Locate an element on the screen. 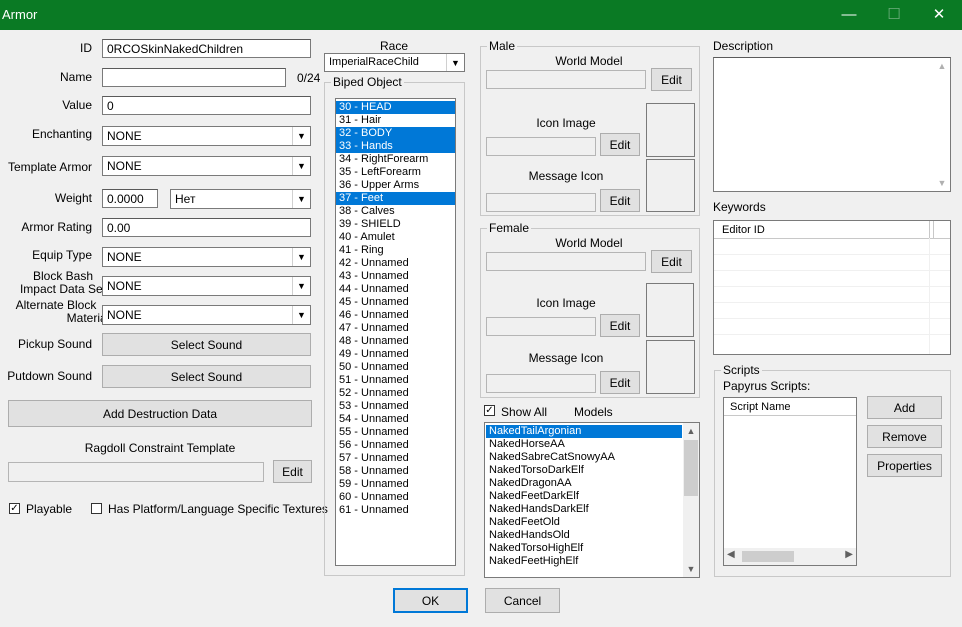  description-textarea: ▲ ▼ is located at coordinates (832, 124).